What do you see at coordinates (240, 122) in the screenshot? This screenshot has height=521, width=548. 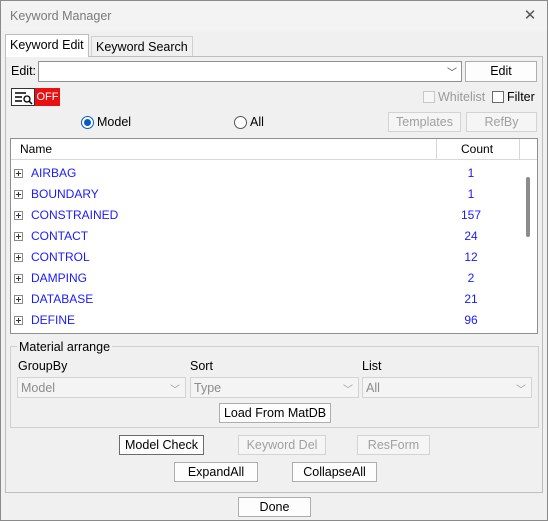 I see `all-radio` at bounding box center [240, 122].